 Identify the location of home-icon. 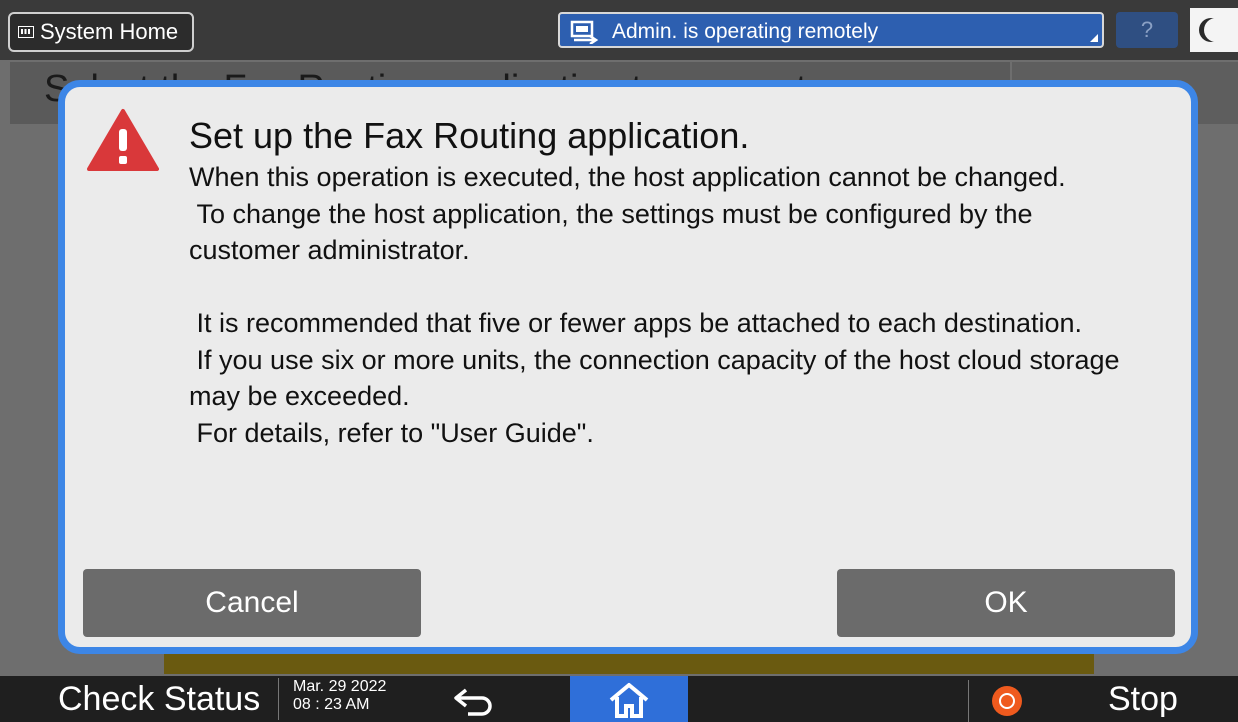
(629, 700).